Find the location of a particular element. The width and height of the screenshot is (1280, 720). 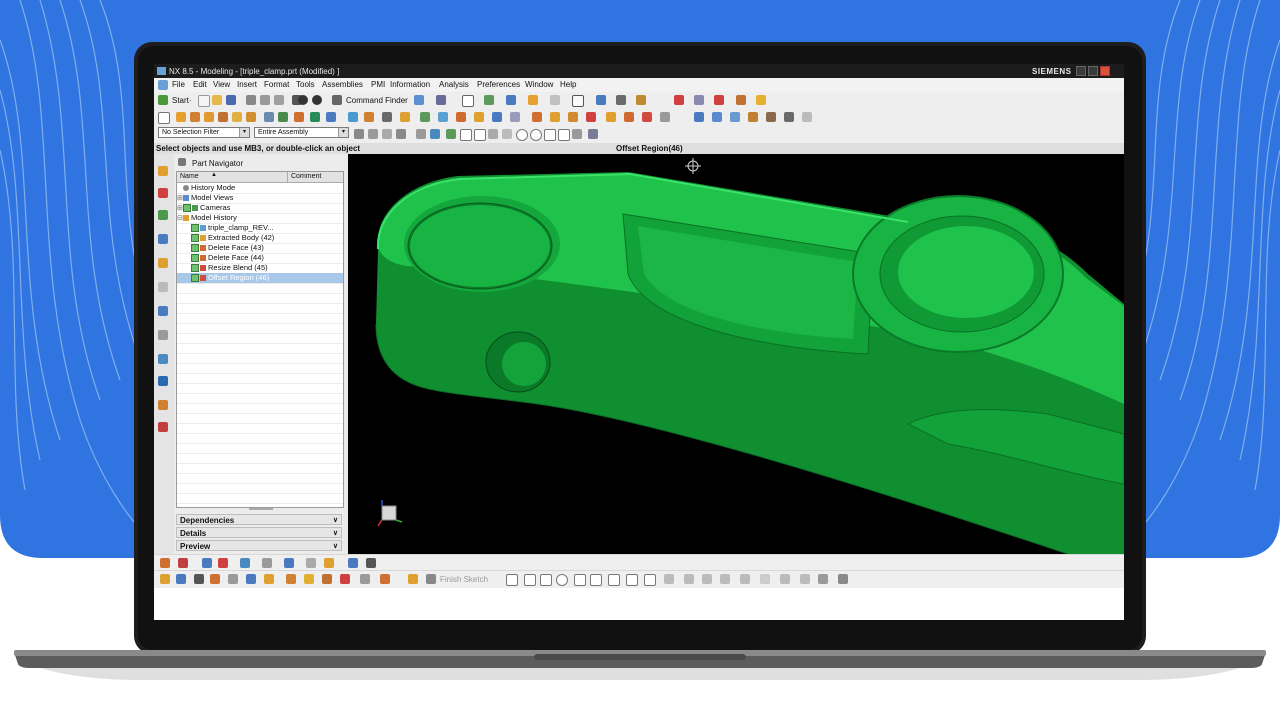

finish-sketch-icon is located at coordinates (431, 579).